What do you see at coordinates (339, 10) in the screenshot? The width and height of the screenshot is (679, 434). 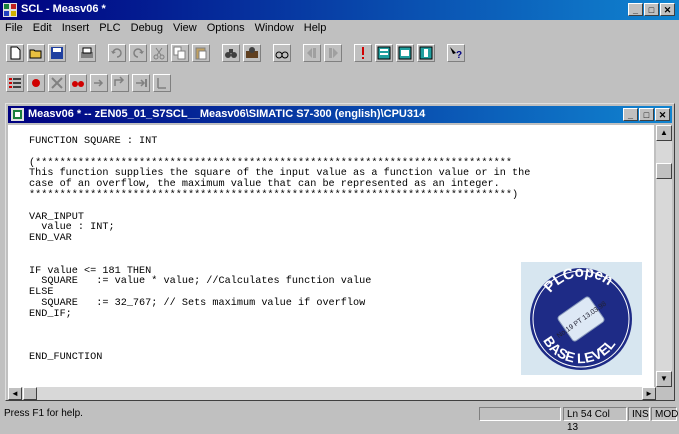 I see `app-title-bar: SCL - Measv06 * _ □ ✕` at bounding box center [339, 10].